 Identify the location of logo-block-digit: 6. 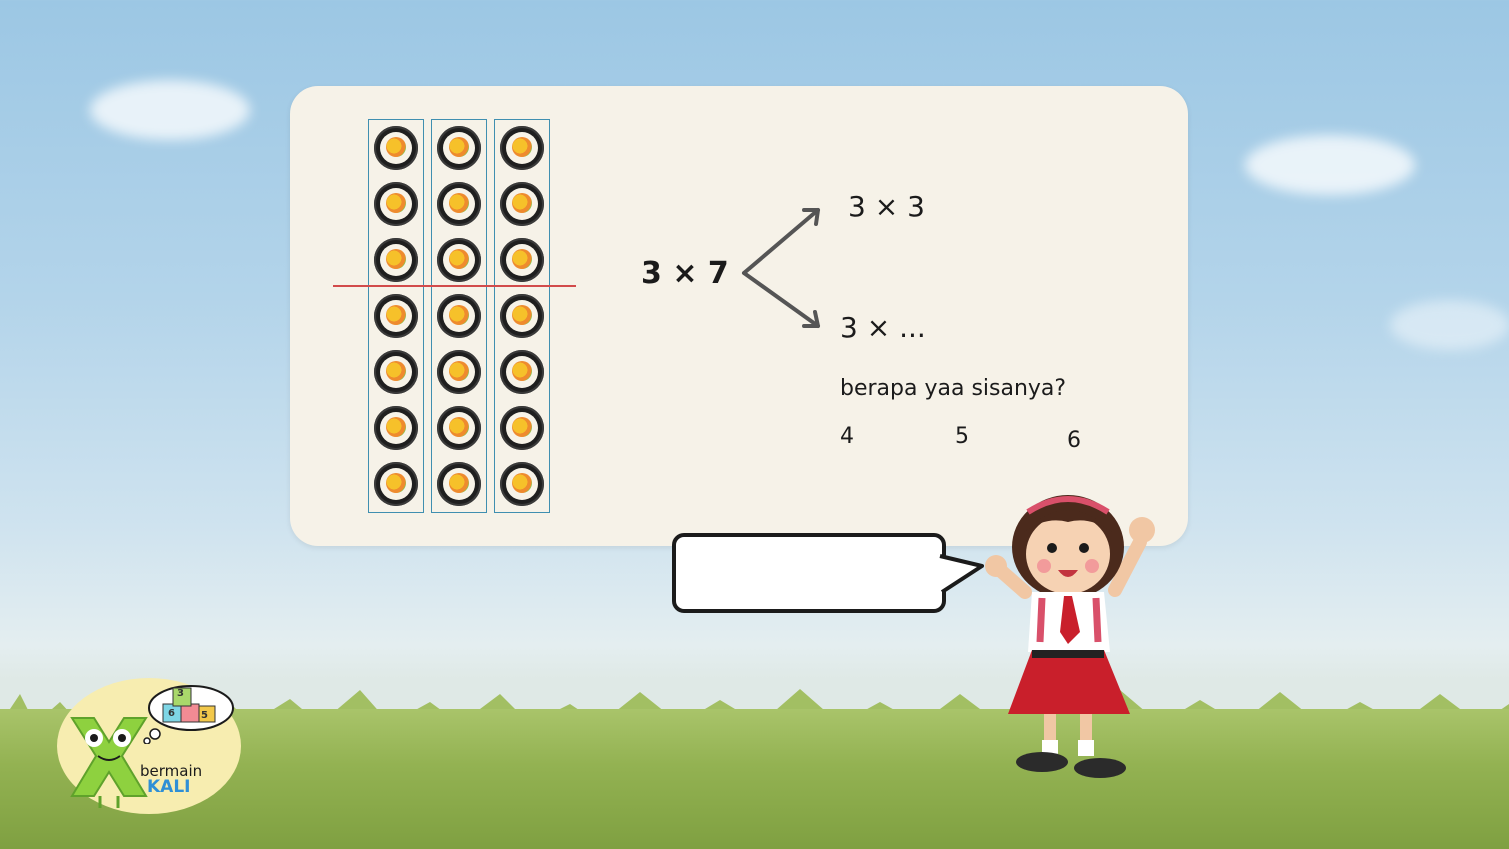
(171, 713).